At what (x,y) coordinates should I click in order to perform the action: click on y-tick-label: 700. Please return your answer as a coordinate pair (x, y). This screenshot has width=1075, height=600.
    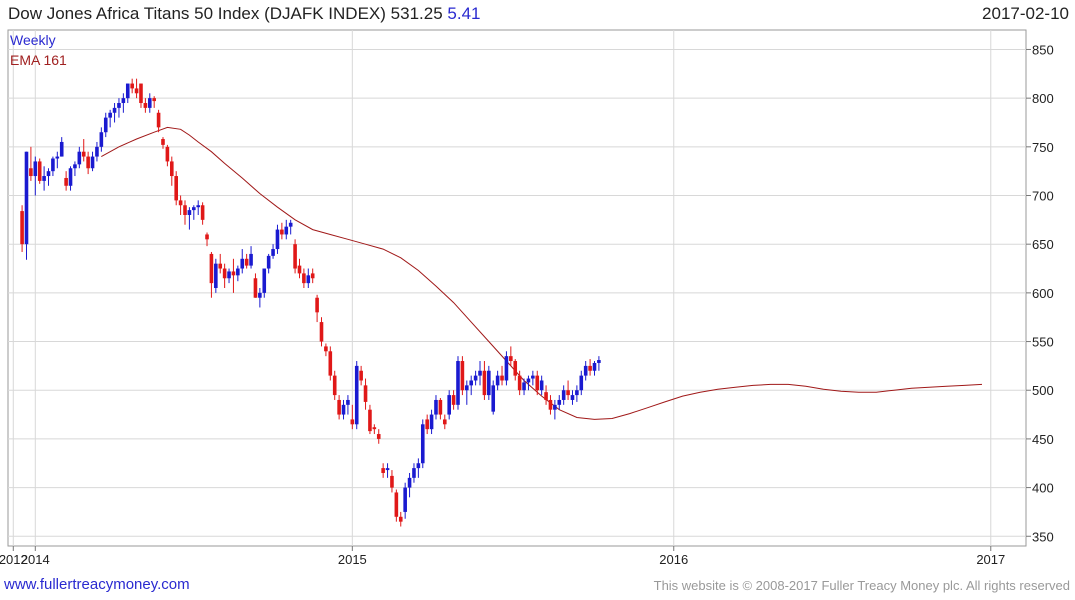
    Looking at the image, I should click on (1043, 196).